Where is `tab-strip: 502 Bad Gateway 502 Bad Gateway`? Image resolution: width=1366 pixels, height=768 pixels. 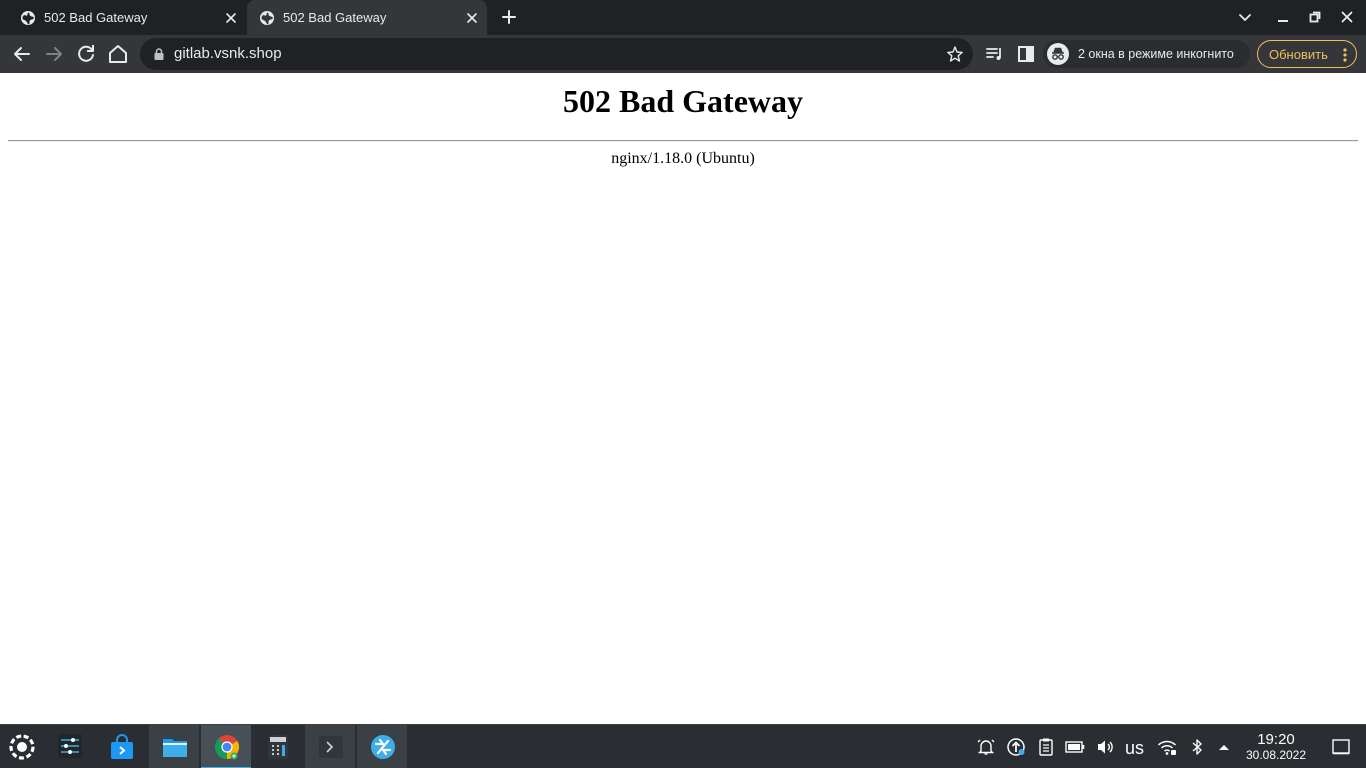
tab-strip: 502 Bad Gateway 502 Bad Gateway is located at coordinates (683, 17).